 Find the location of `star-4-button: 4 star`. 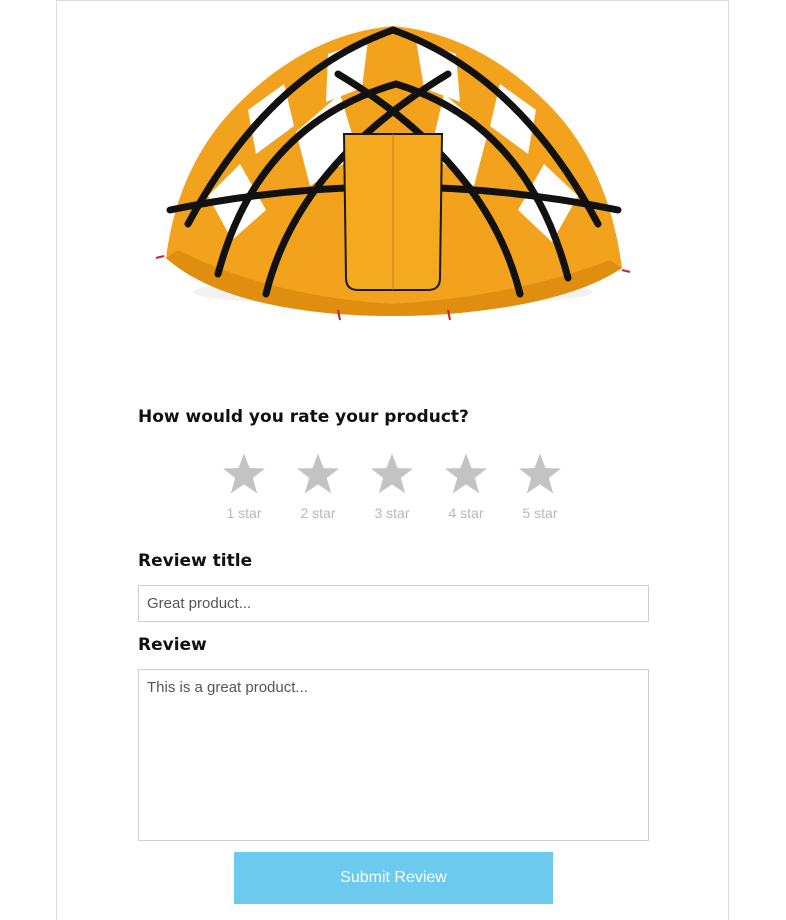

star-4-button: 4 star is located at coordinates (466, 492).